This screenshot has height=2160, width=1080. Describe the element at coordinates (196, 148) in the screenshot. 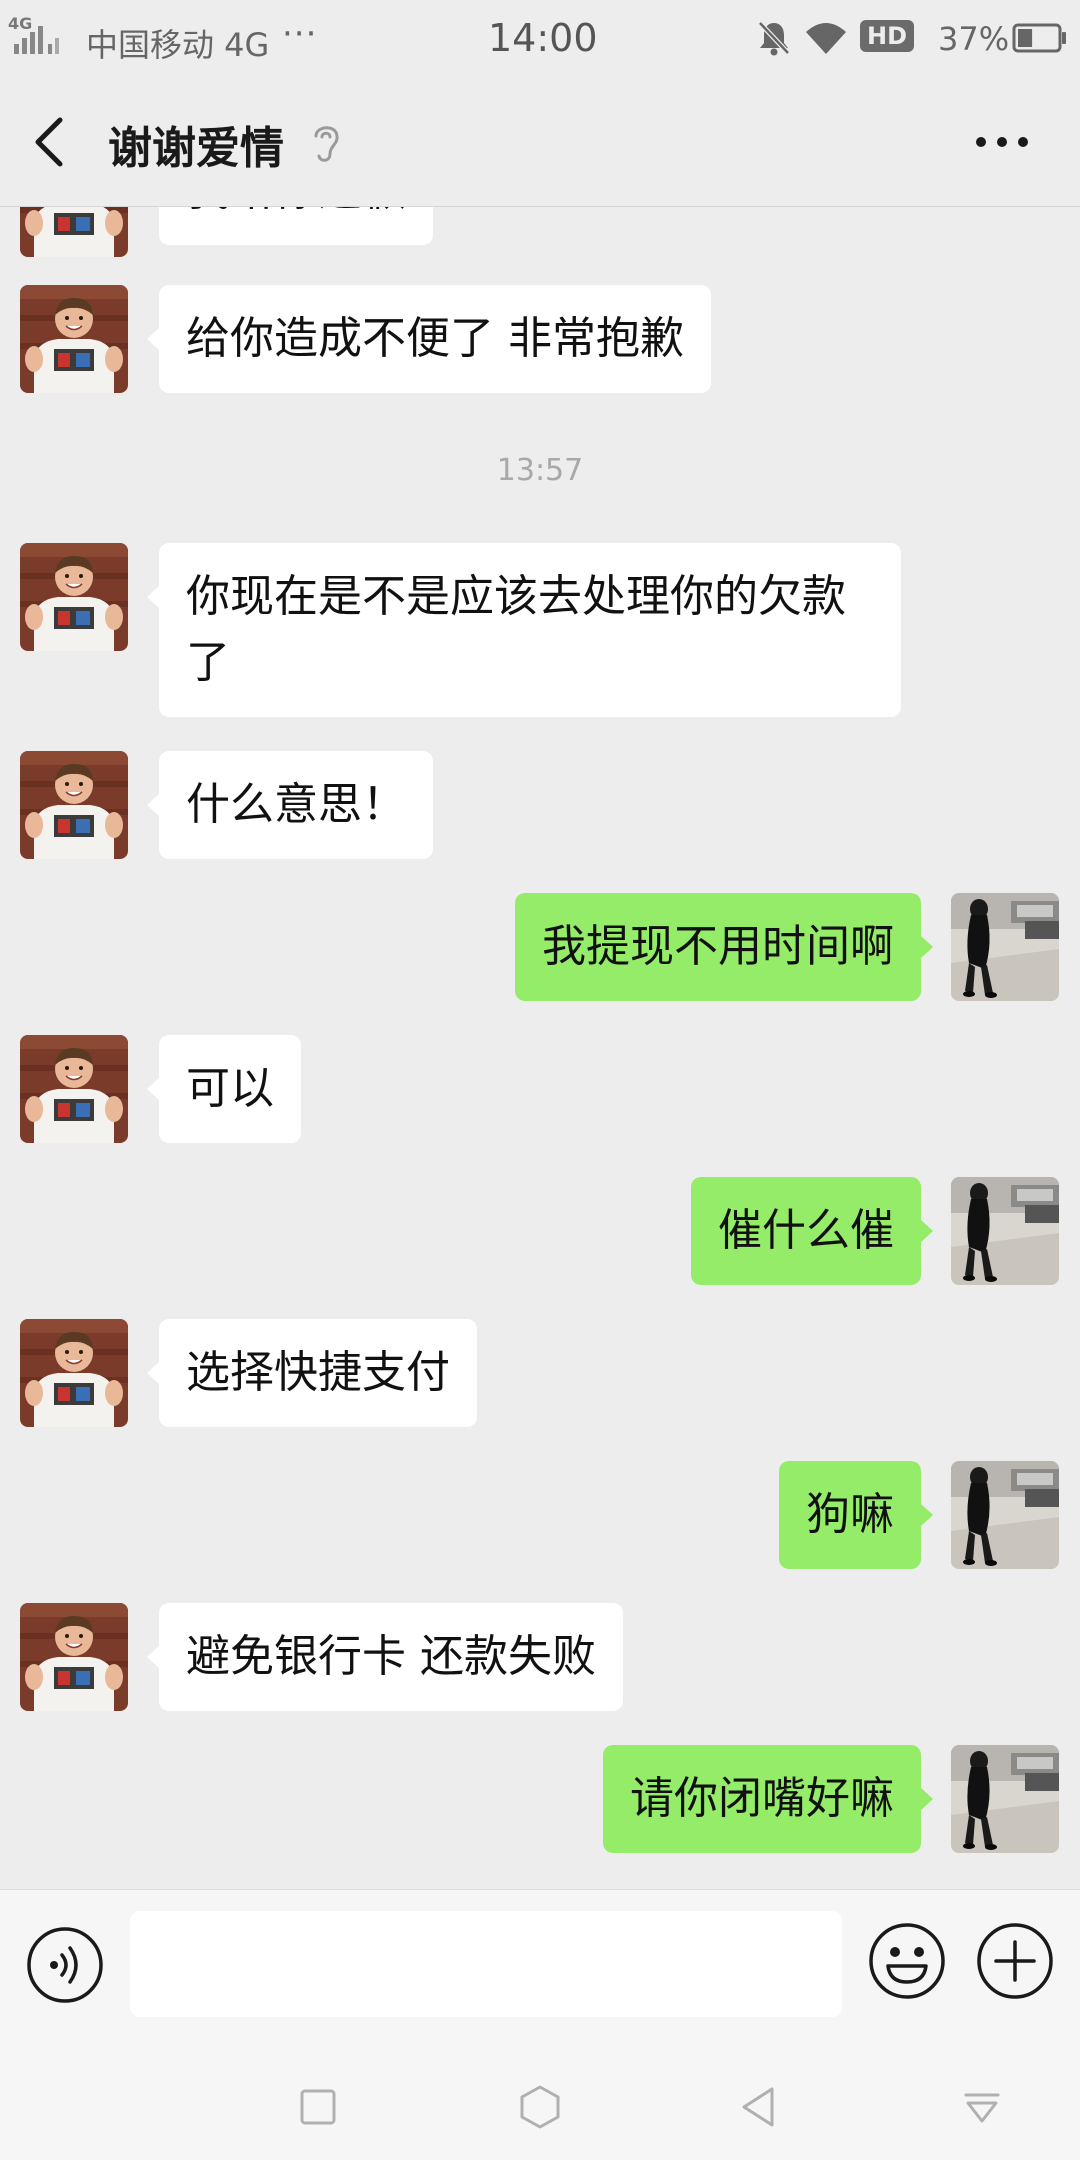

I see `chat-title: 谢谢爱情` at that location.